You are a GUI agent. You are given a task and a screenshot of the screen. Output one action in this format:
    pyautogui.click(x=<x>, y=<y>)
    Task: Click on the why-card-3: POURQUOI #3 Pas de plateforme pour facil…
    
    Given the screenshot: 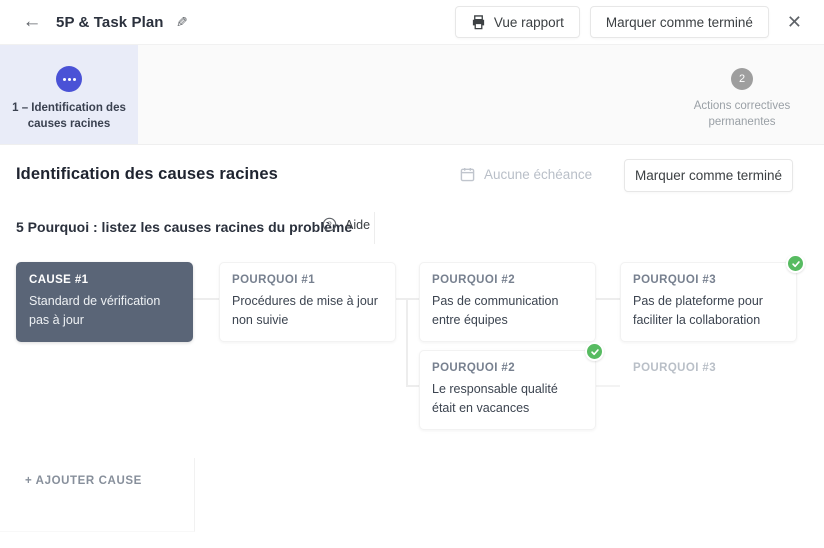 What is the action you would take?
    pyautogui.click(x=712, y=298)
    